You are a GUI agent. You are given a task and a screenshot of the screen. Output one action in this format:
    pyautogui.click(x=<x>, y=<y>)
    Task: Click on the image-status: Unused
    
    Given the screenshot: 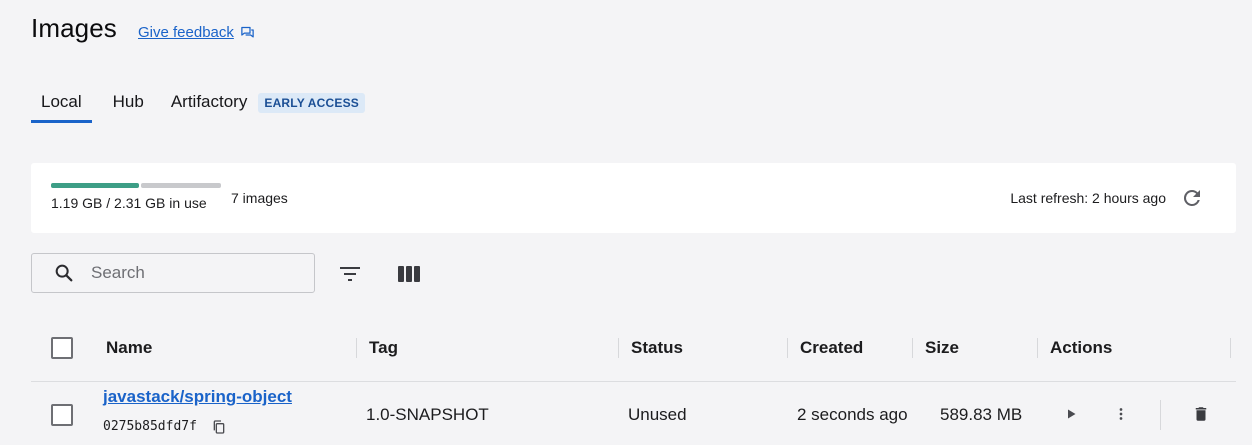 What is the action you would take?
    pyautogui.click(x=657, y=414)
    